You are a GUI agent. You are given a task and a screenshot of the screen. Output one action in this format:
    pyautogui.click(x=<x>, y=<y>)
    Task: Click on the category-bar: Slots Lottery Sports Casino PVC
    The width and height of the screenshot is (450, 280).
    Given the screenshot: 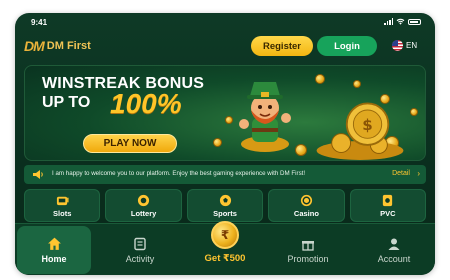 What is the action you would take?
    pyautogui.click(x=225, y=205)
    